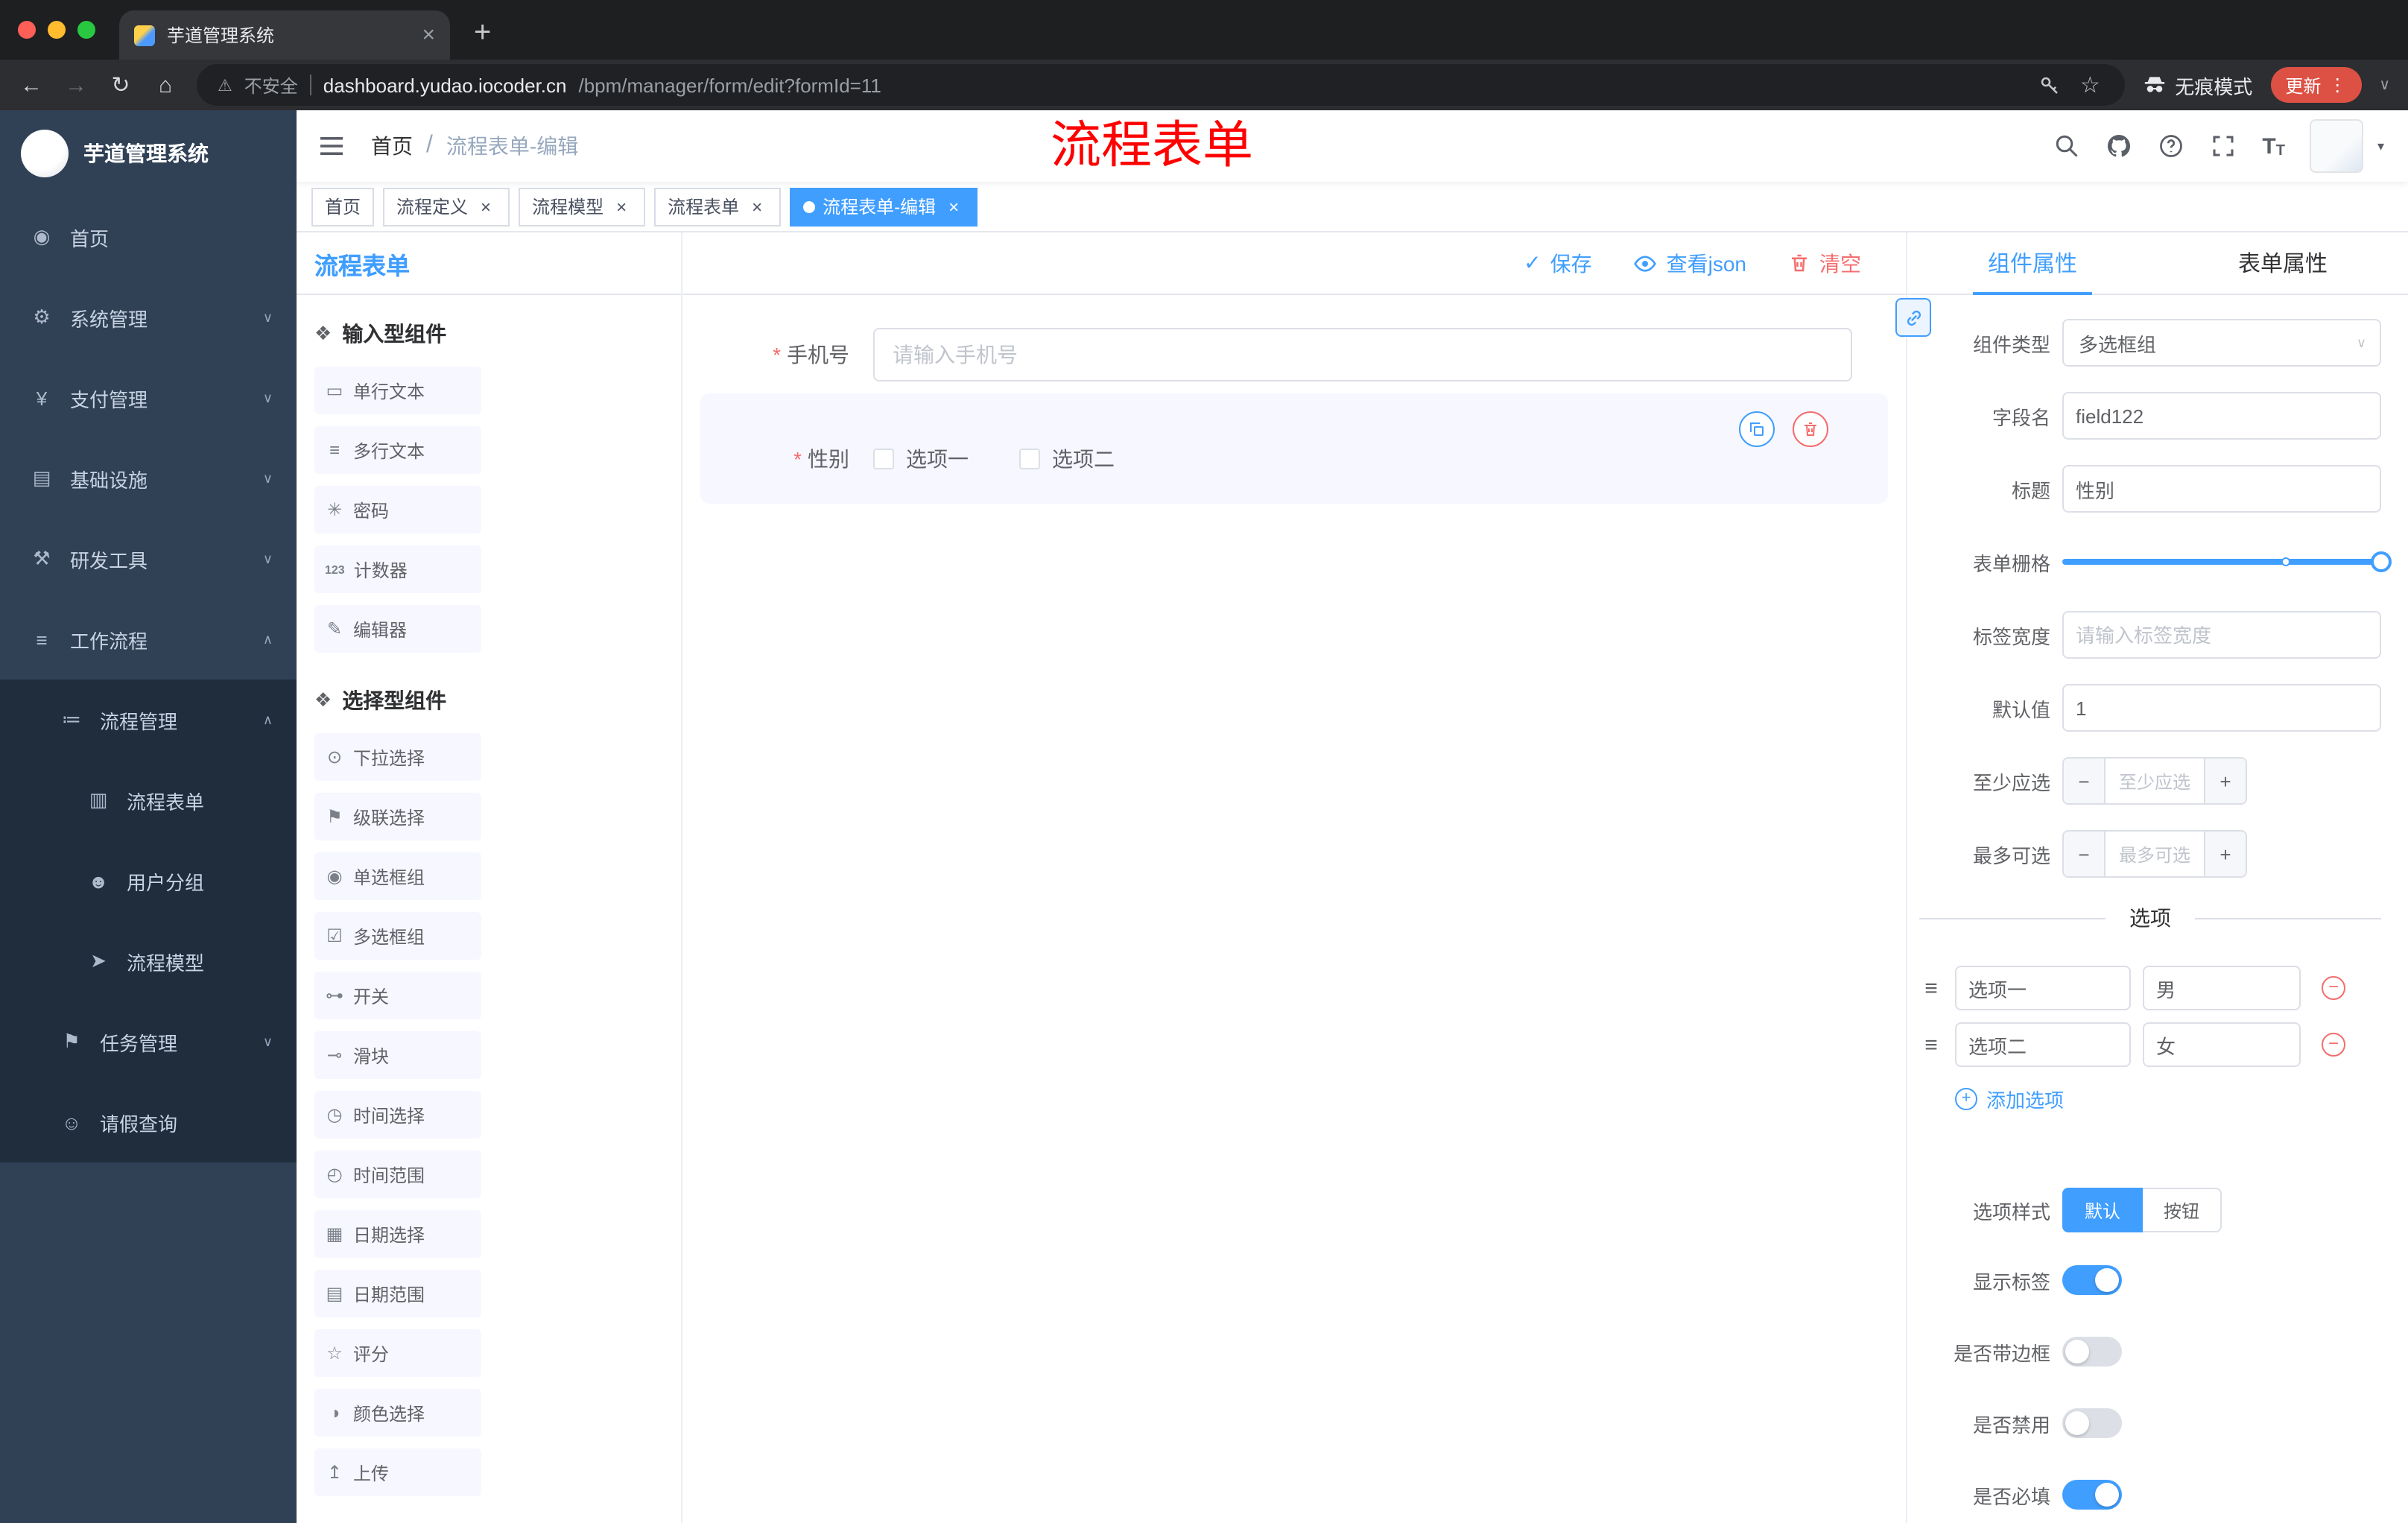 The height and width of the screenshot is (1523, 2408). What do you see at coordinates (2182, 1210) in the screenshot?
I see `style-button-button: 按钮` at bounding box center [2182, 1210].